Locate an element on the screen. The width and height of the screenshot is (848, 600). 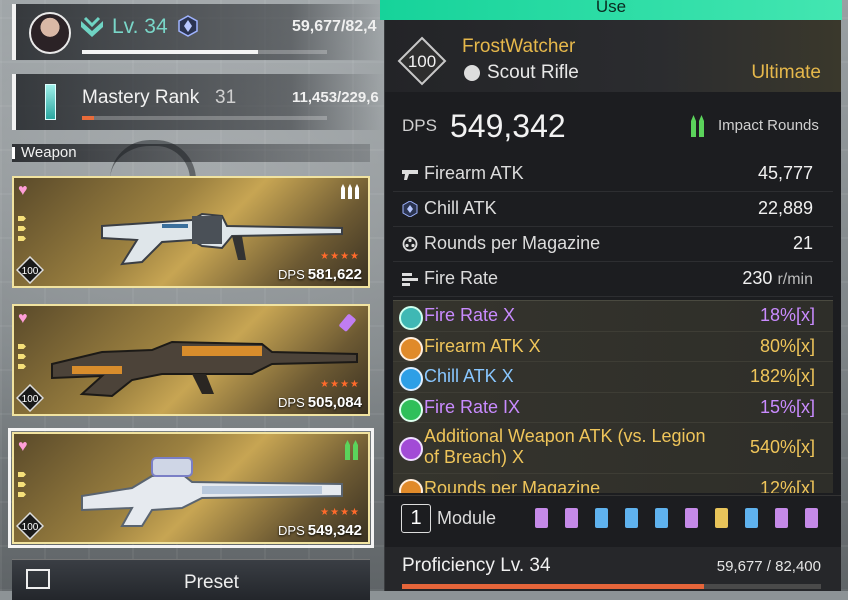
module-name: Fire Rate IX is located at coordinates (472, 406).